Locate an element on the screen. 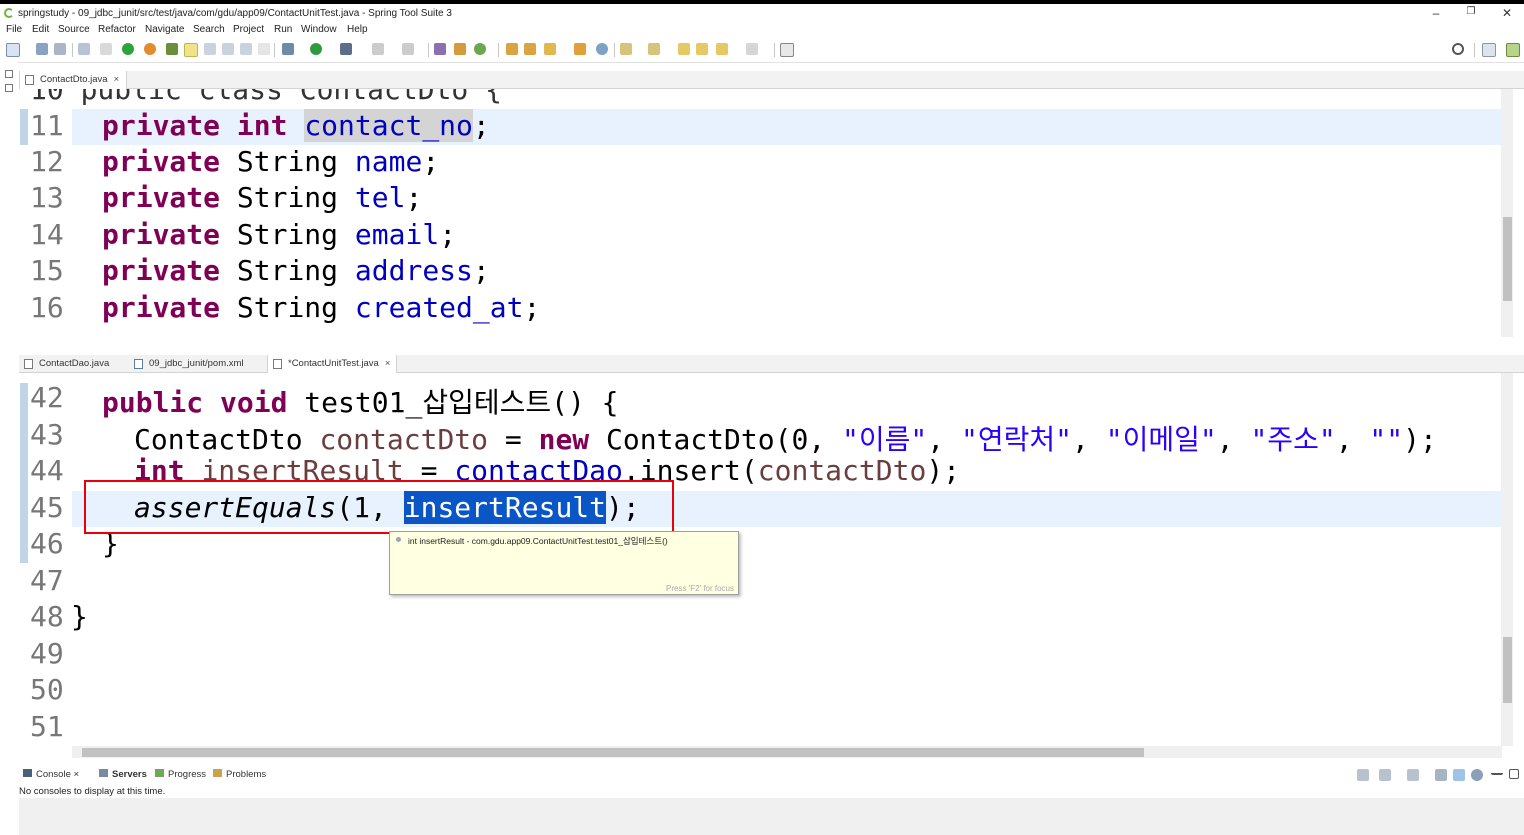  closing-brace: } is located at coordinates (79, 616).